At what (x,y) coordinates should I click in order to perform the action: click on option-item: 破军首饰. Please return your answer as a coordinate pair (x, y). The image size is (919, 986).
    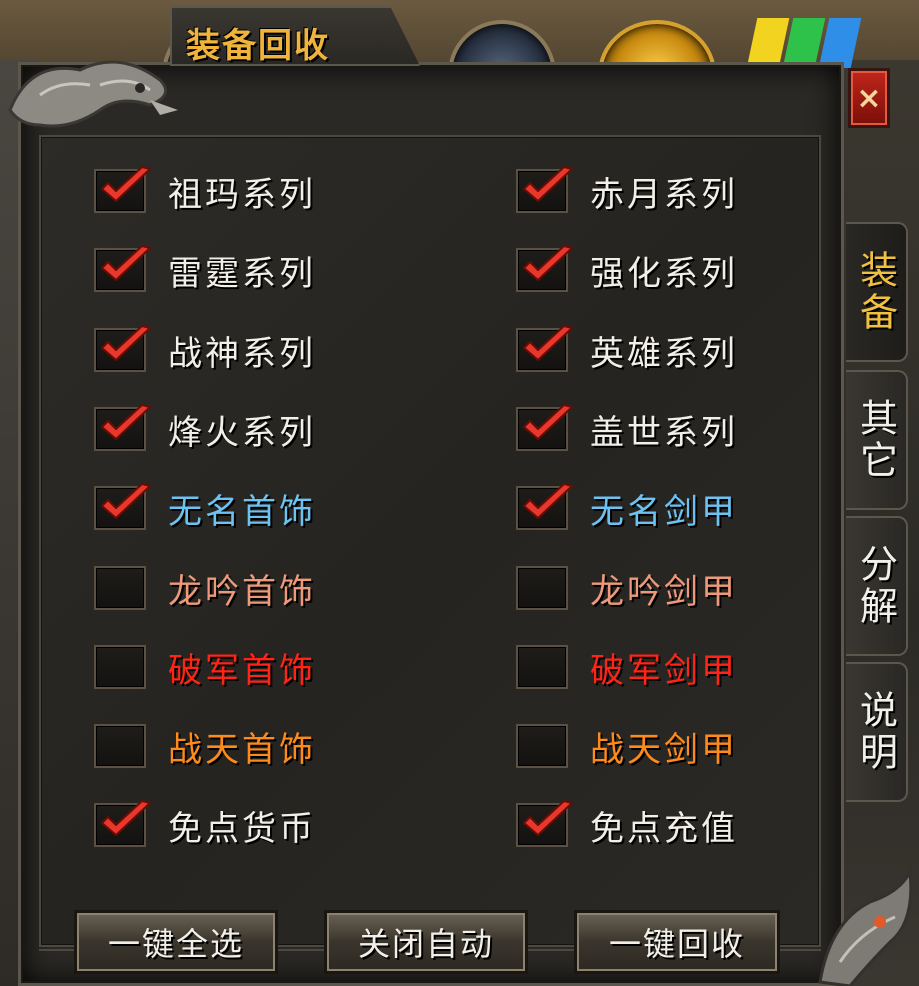
    Looking at the image, I should click on (205, 667).